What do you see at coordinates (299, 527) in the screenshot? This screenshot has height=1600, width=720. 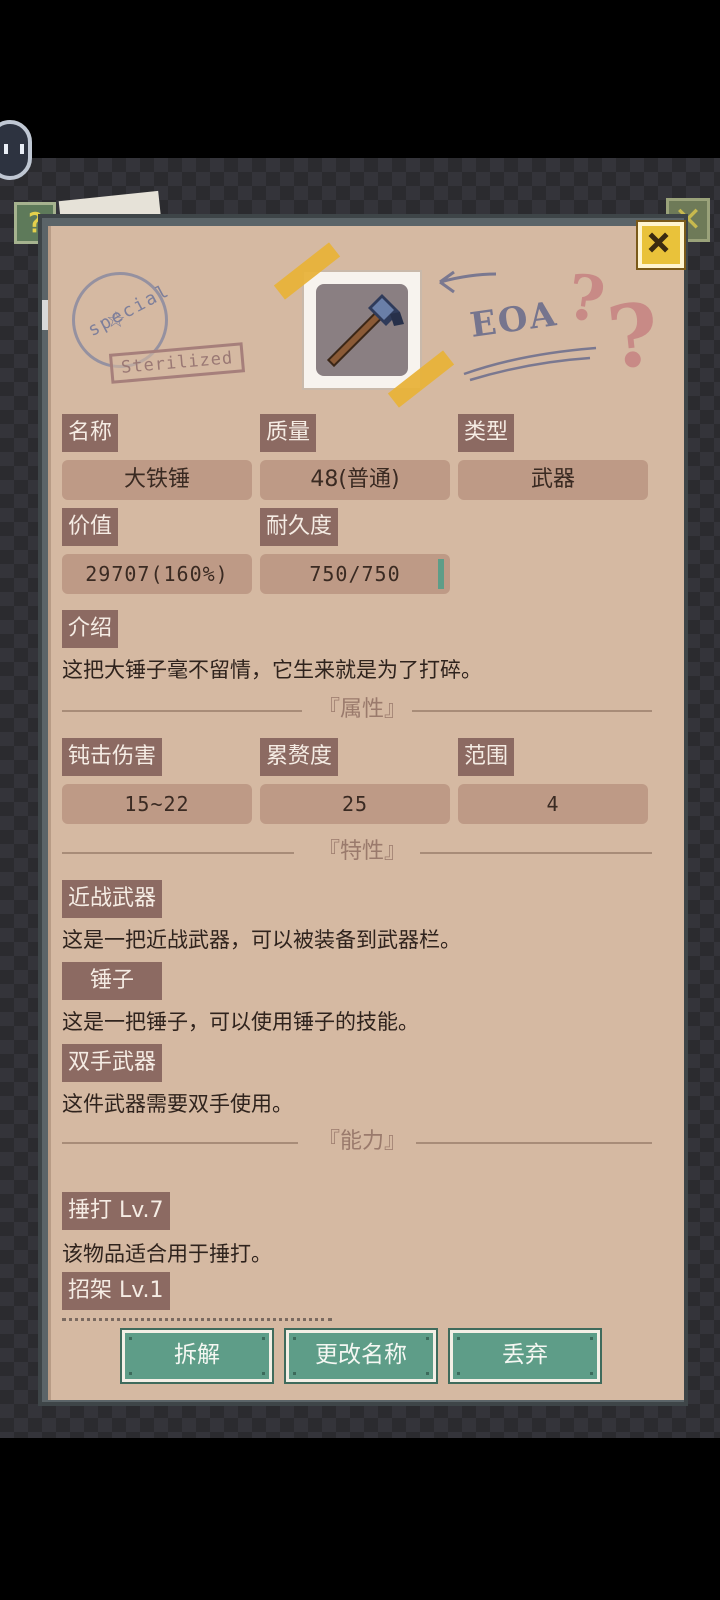 I see `durability-label: 耐久度` at bounding box center [299, 527].